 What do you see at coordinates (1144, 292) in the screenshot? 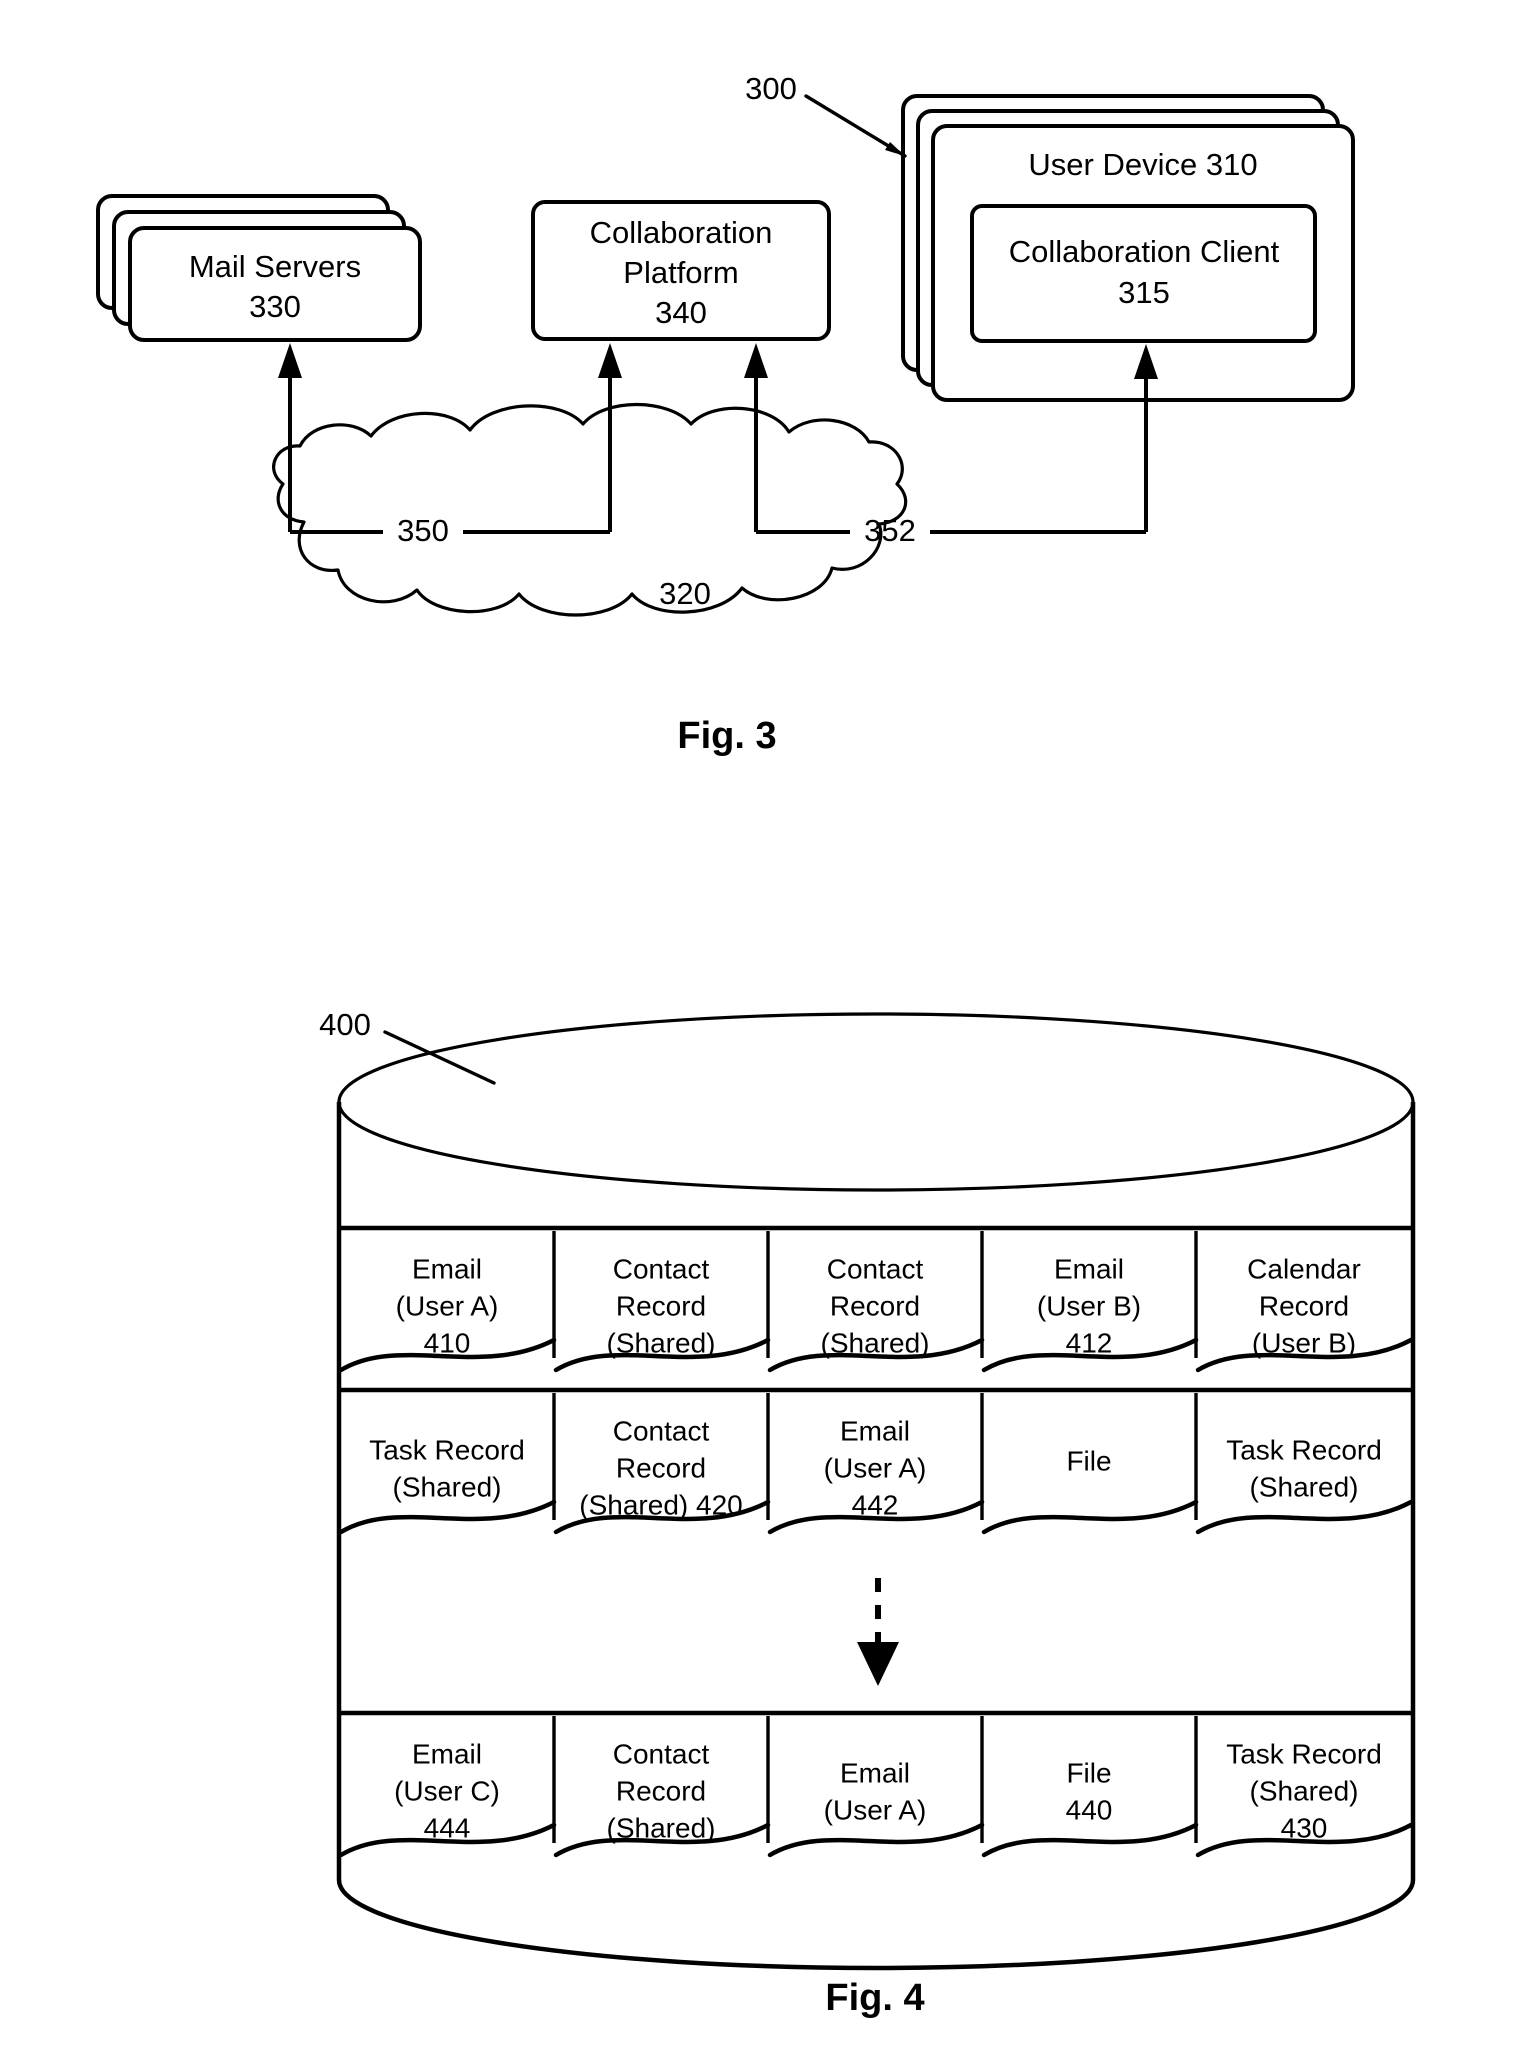
I see `collaboration-client-label-line2: 315` at bounding box center [1144, 292].